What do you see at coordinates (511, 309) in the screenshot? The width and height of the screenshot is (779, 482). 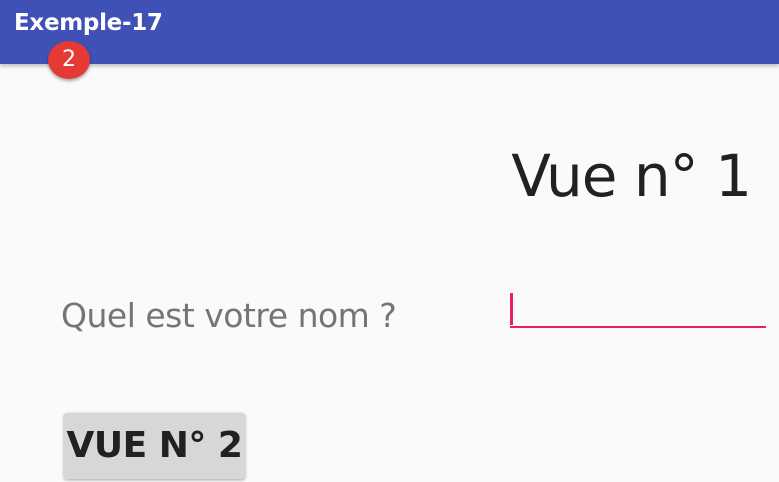 I see `text-cursor` at bounding box center [511, 309].